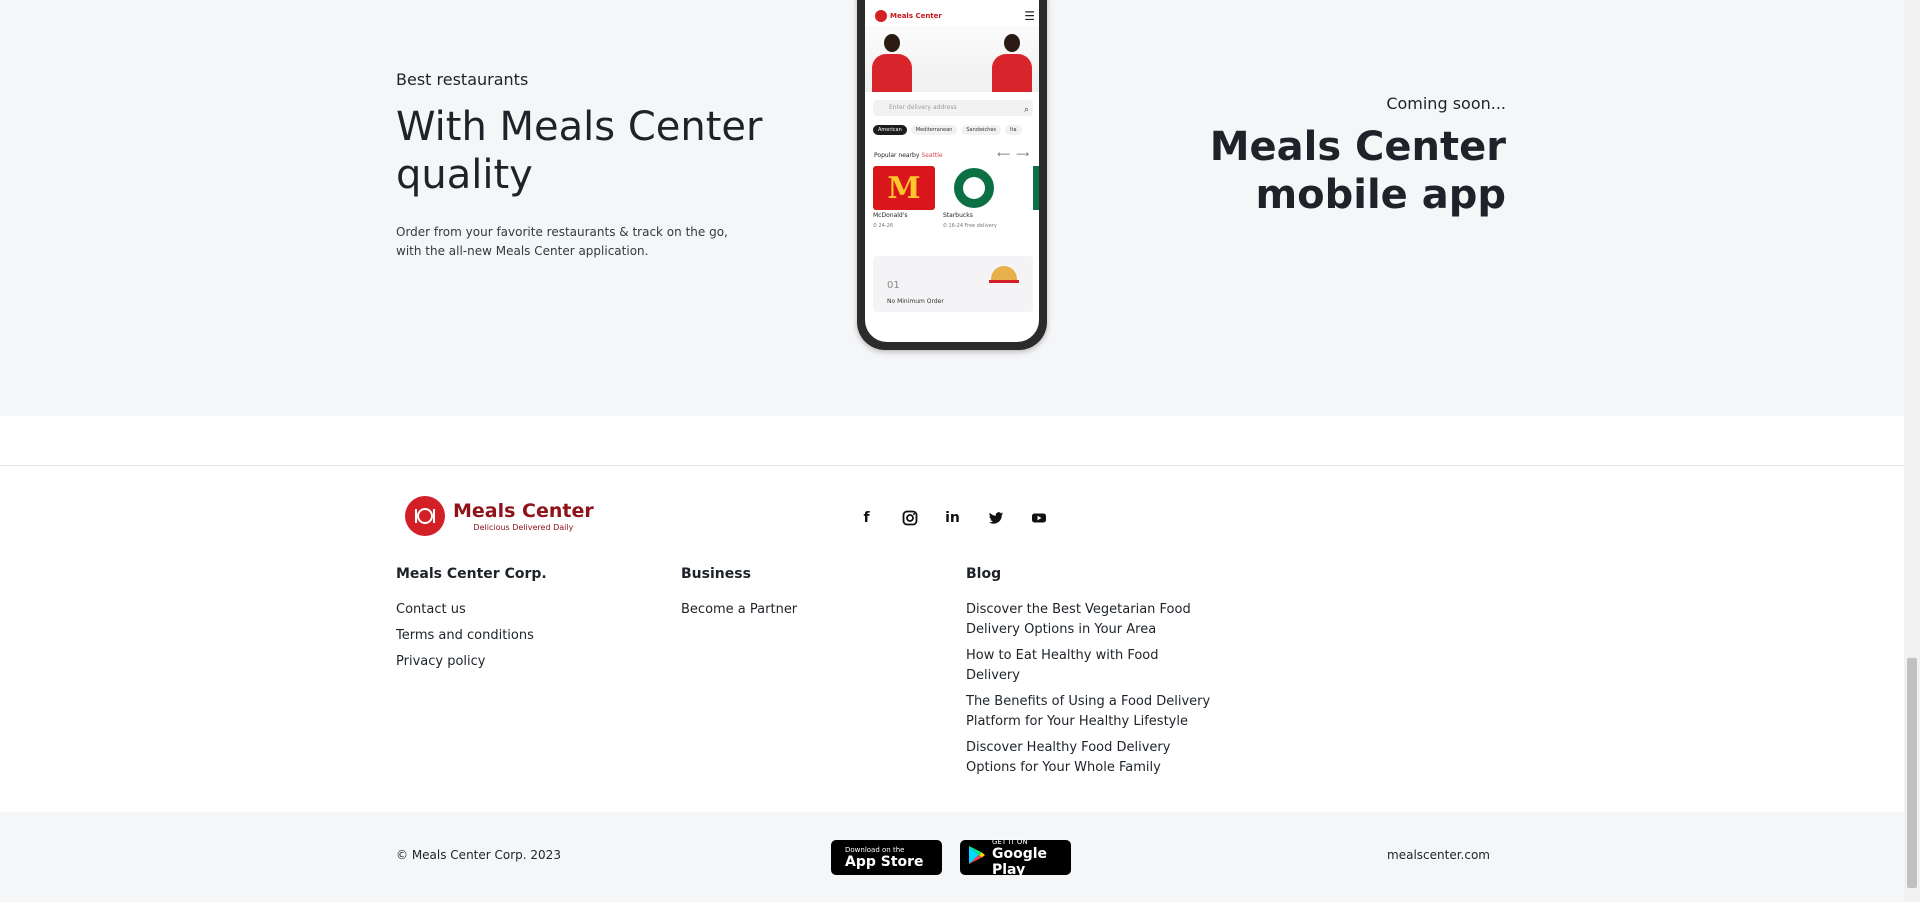 Image resolution: width=1920 pixels, height=902 pixels. I want to click on mcdonalds-logo-letter: M, so click(904, 188).